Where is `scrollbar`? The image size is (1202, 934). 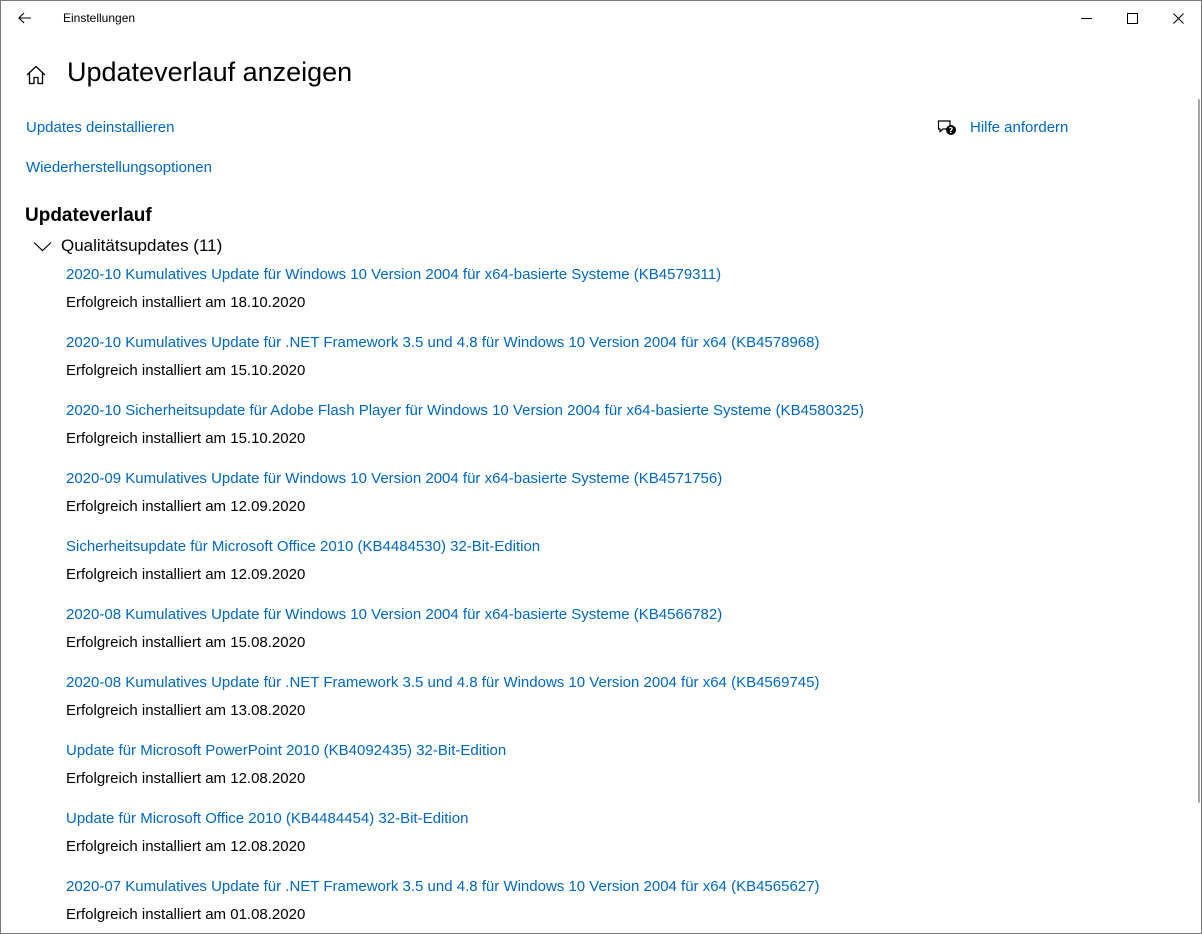 scrollbar is located at coordinates (1199, 484).